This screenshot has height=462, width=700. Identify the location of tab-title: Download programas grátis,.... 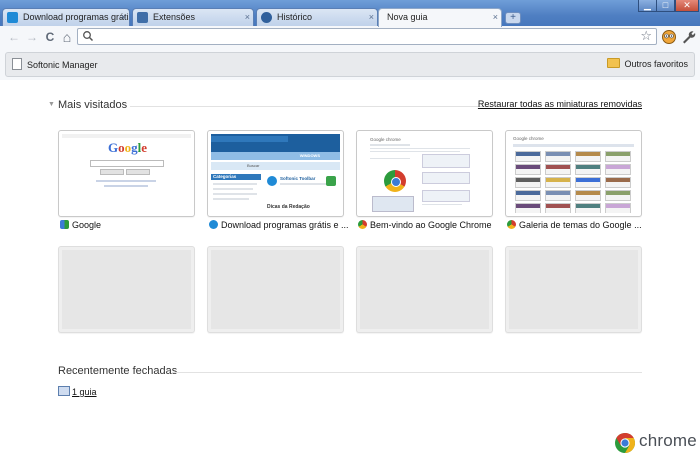
(76, 17).